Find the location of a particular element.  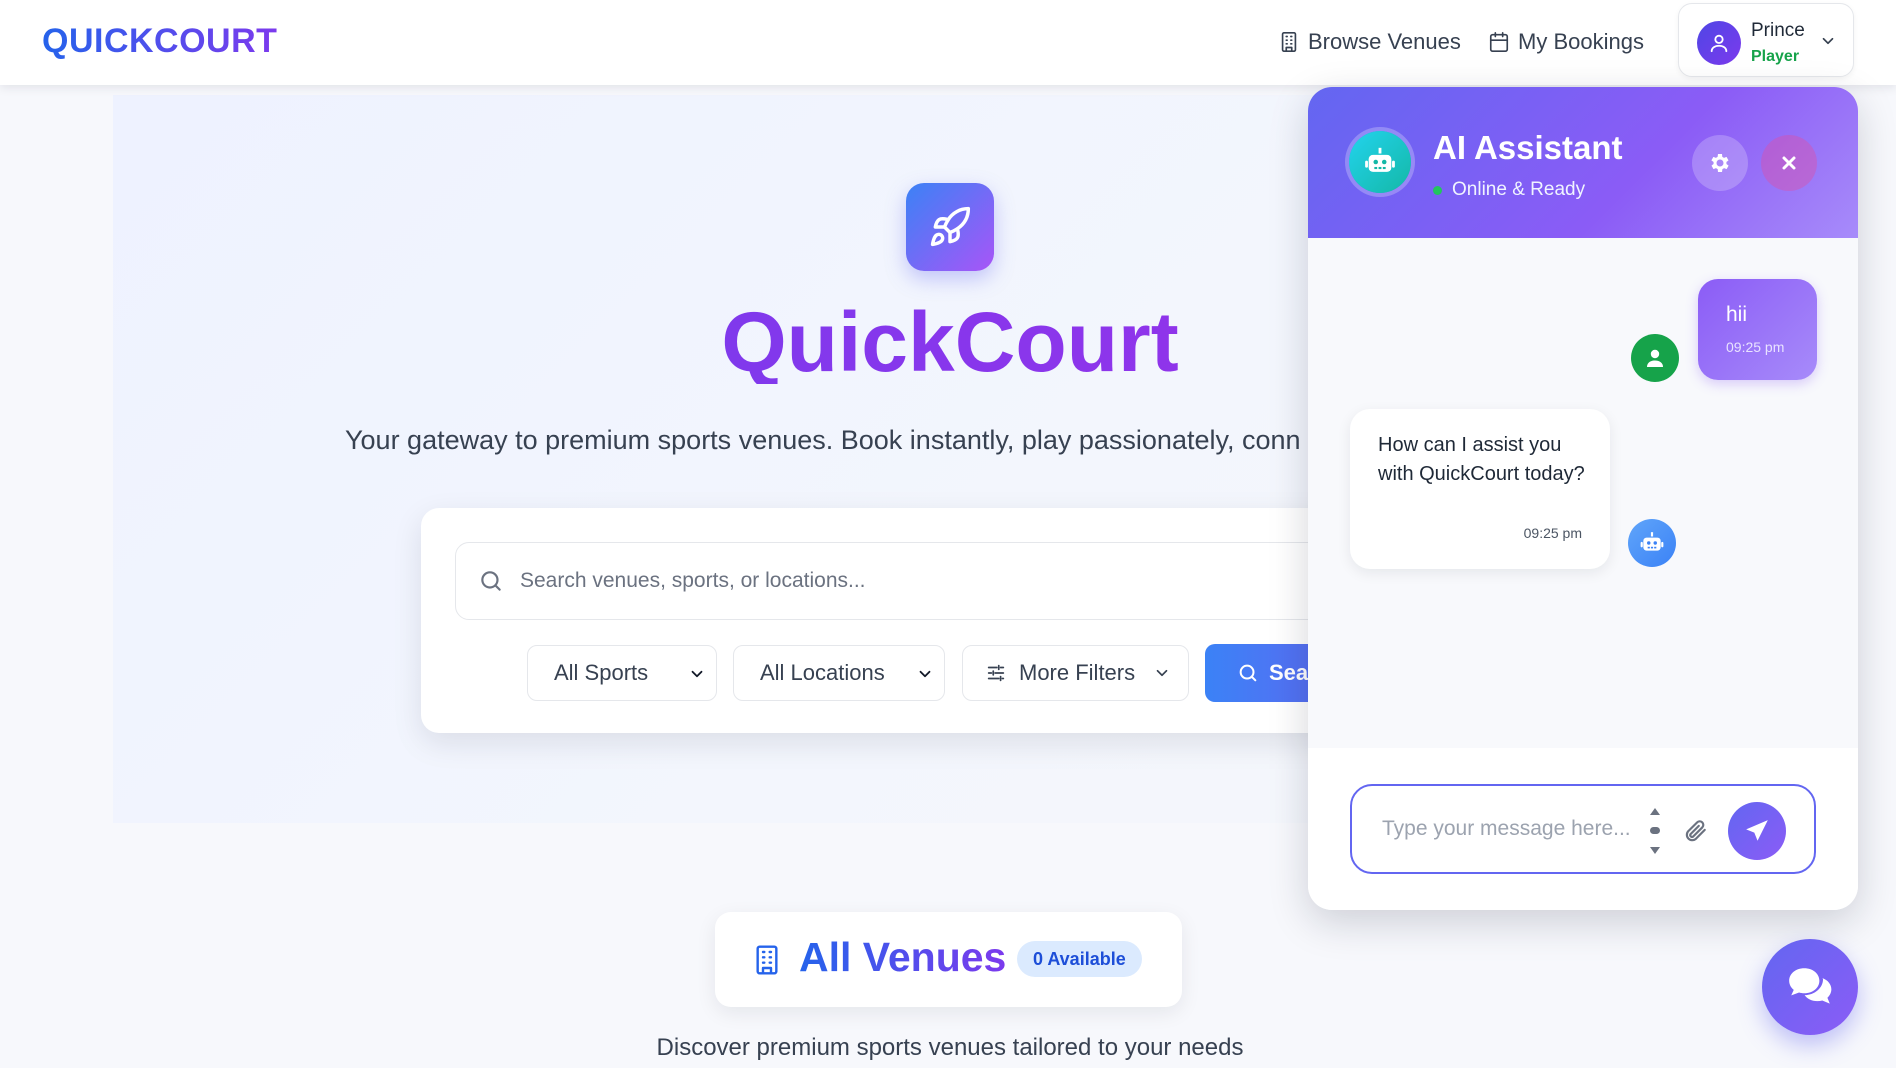

chat-title: AI Assistant is located at coordinates (1528, 147).